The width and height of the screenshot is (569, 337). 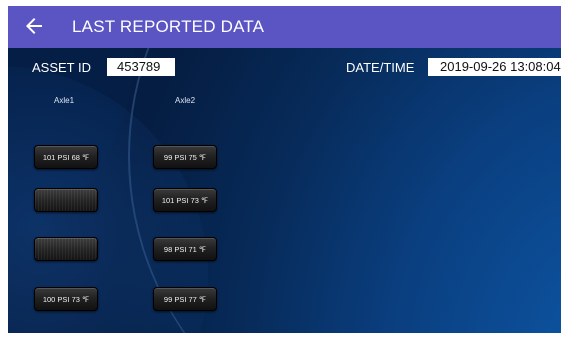 What do you see at coordinates (284, 27) in the screenshot?
I see `app-bar: LAST REPORTED DATA` at bounding box center [284, 27].